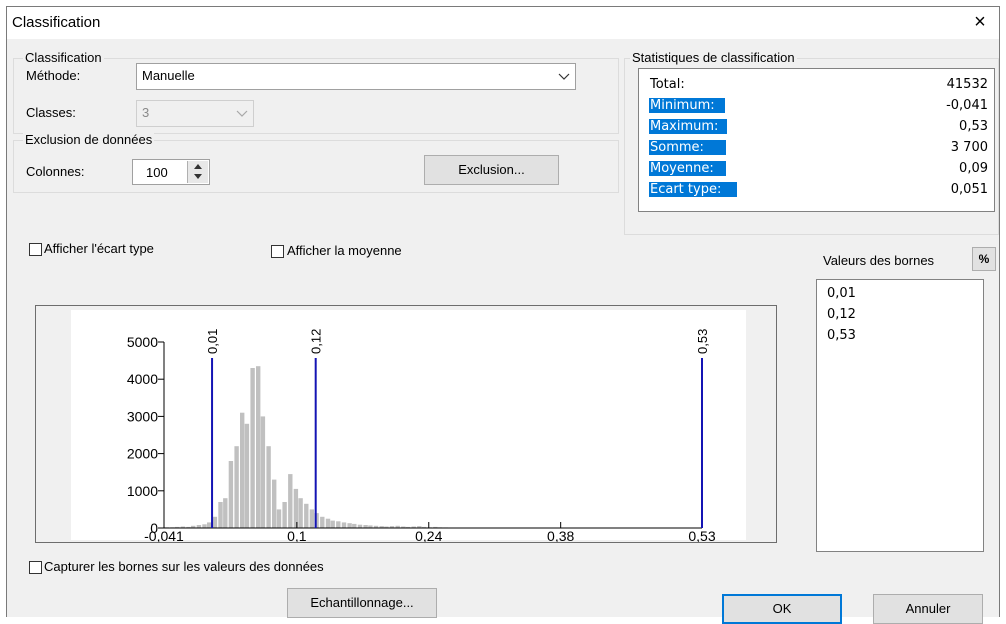 The image size is (1006, 624). What do you see at coordinates (316, 341) in the screenshot?
I see `class-break-label: 0,12` at bounding box center [316, 341].